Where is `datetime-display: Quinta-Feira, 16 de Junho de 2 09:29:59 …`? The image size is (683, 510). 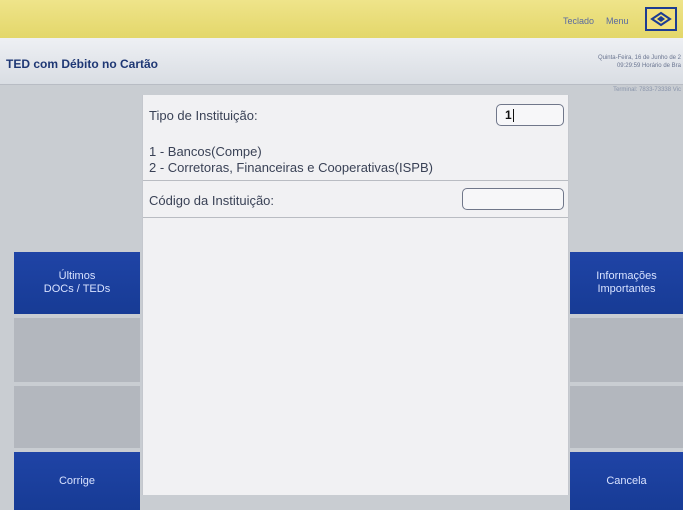
datetime-display: Quinta-Feira, 16 de Junho de 2 09:29:59 … is located at coordinates (639, 62).